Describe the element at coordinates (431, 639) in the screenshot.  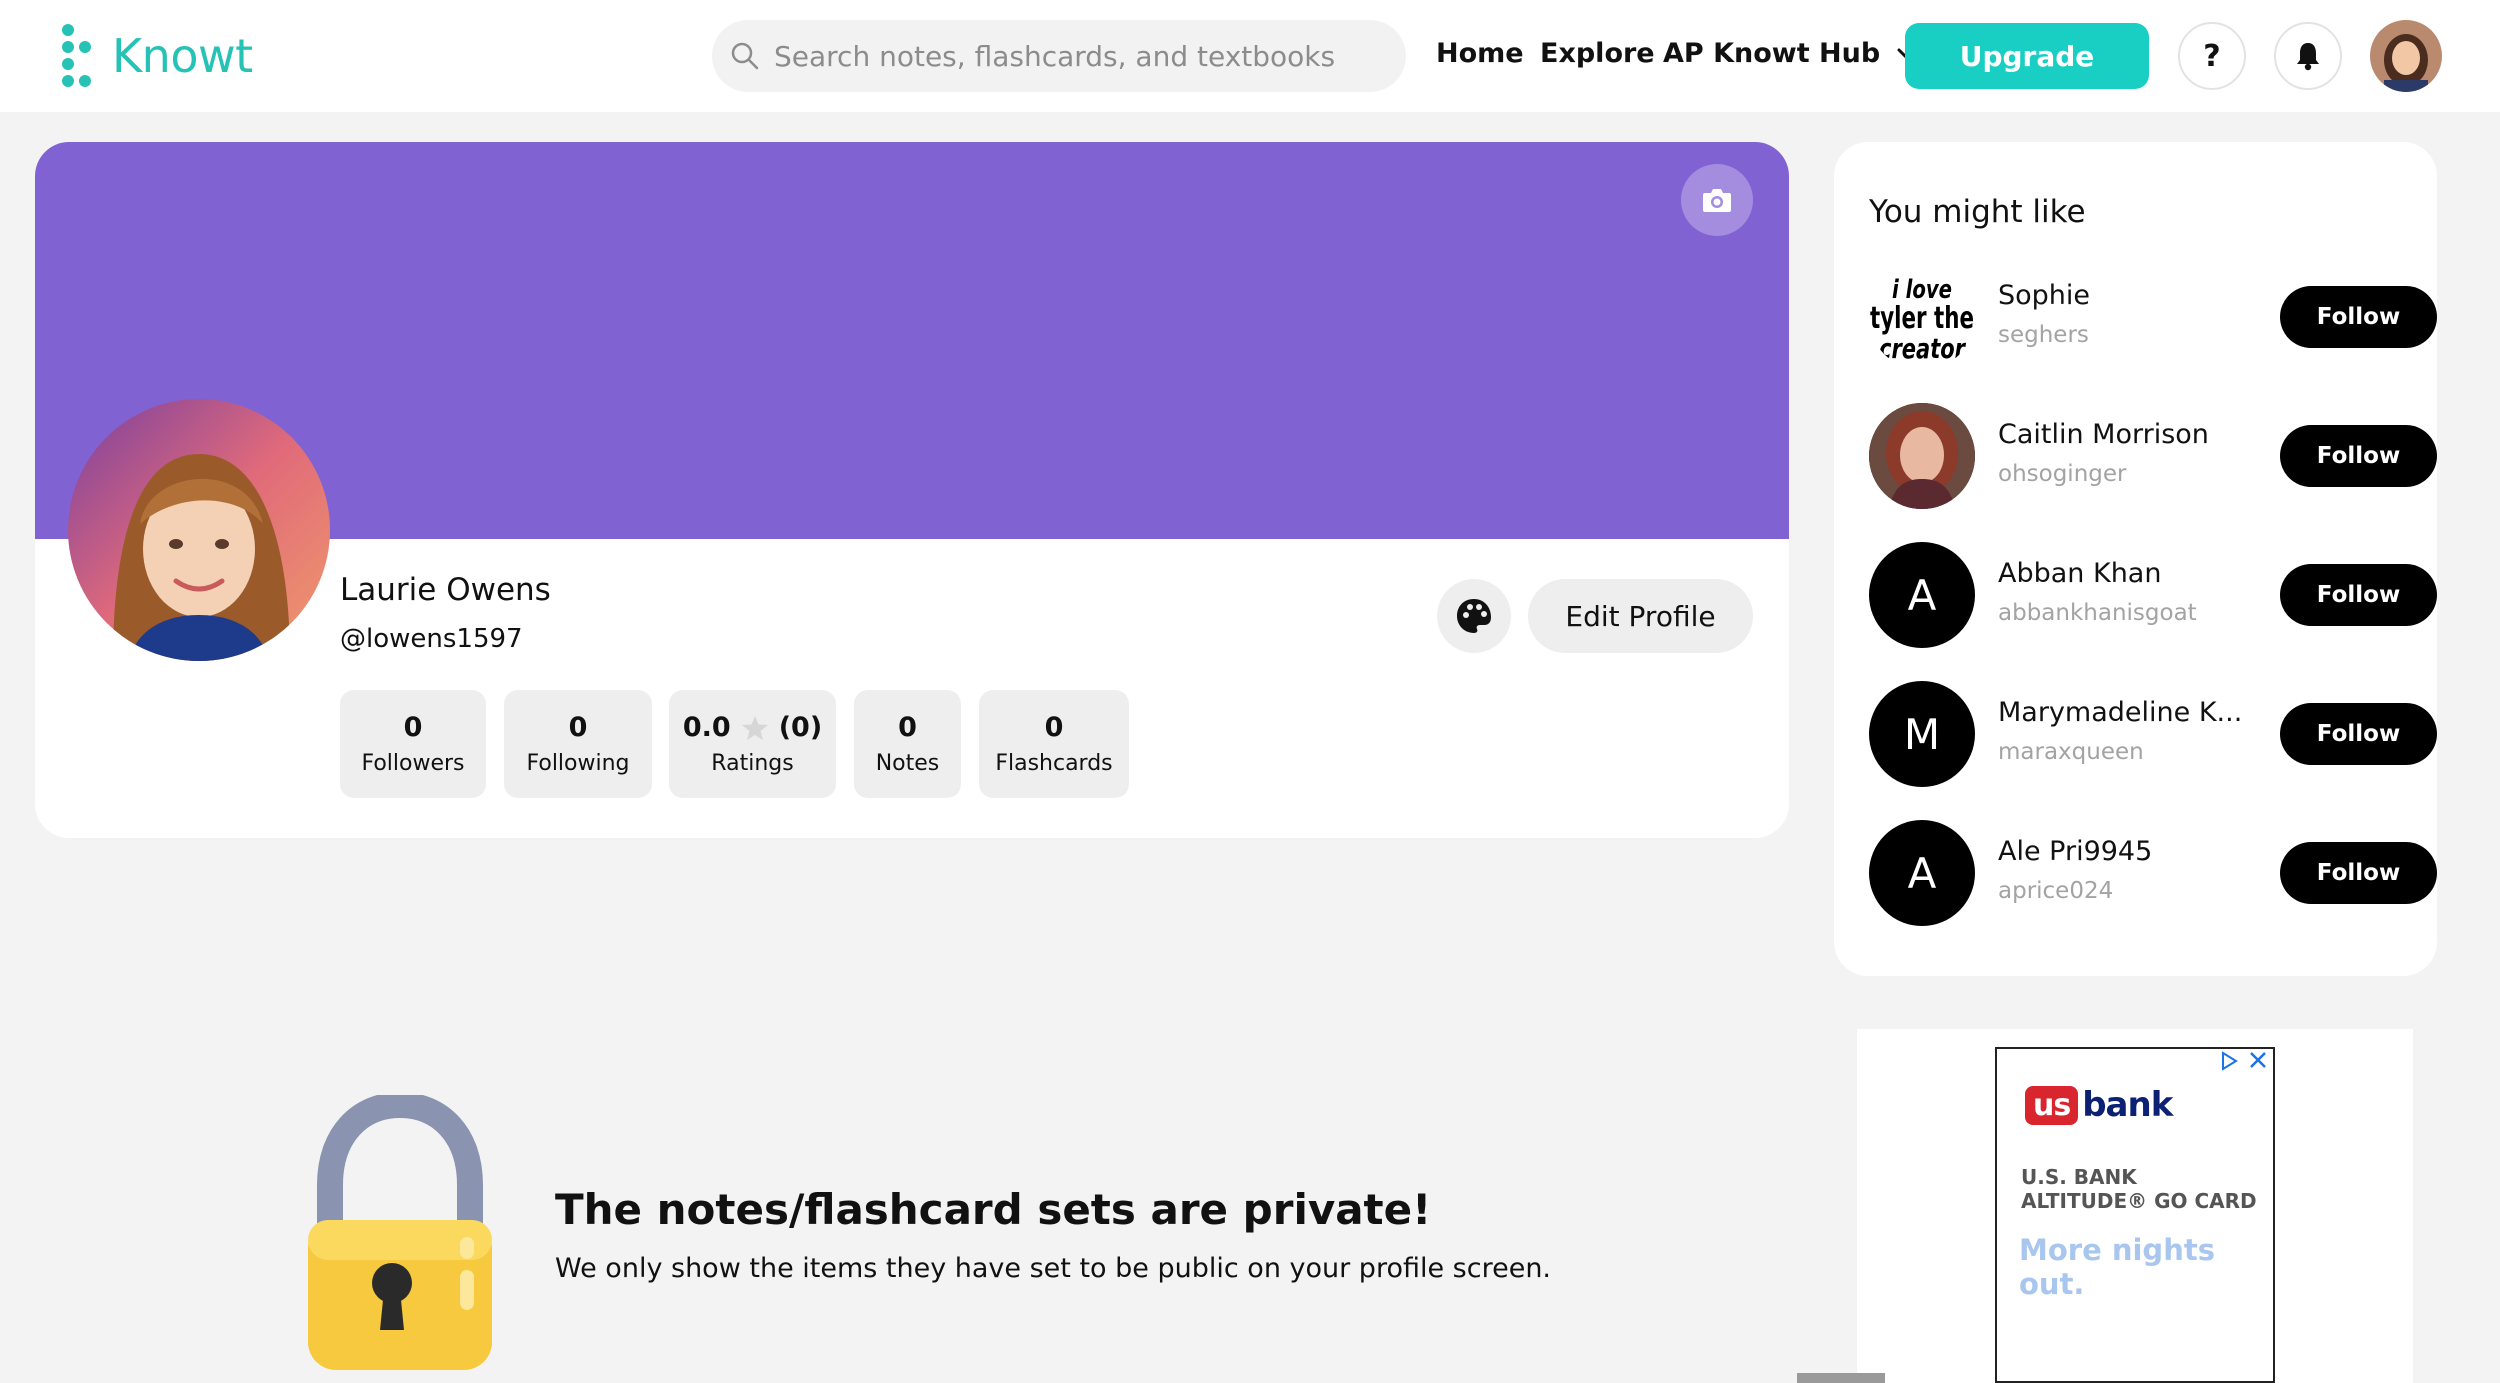
I see `profile-handle: @lowens1597` at that location.